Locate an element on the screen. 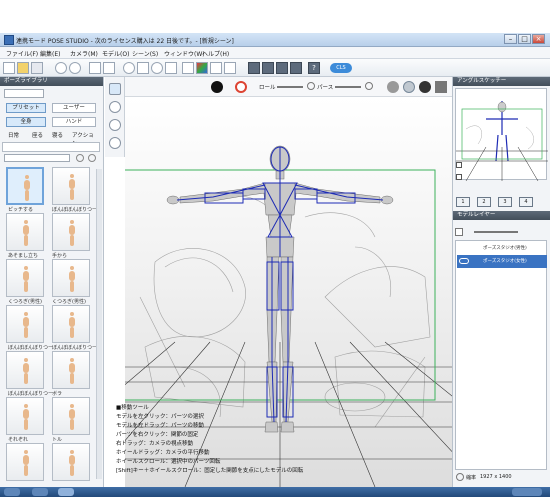  angle-button-1: 1 is located at coordinates (463, 202).